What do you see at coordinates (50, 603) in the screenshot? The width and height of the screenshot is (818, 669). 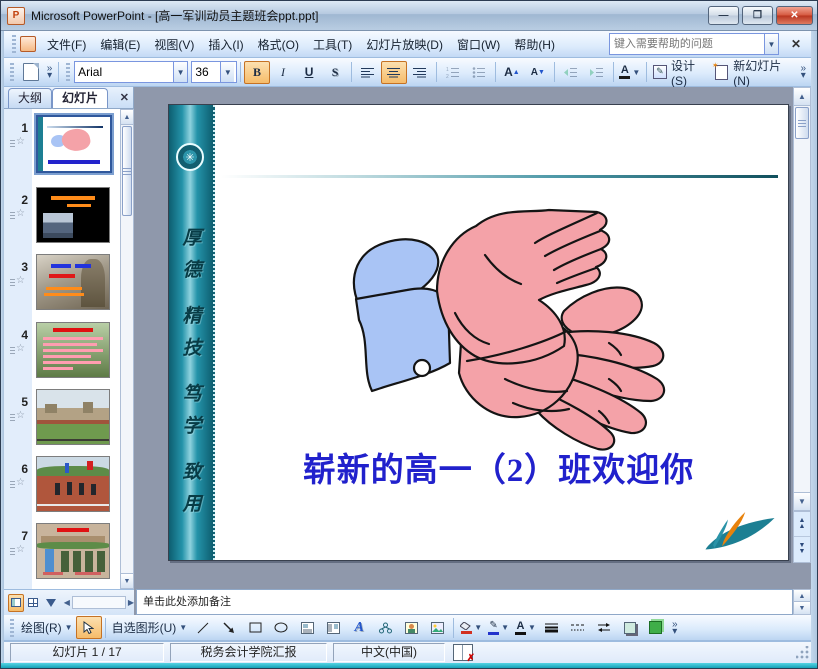 I see `slideshow-view-button` at bounding box center [50, 603].